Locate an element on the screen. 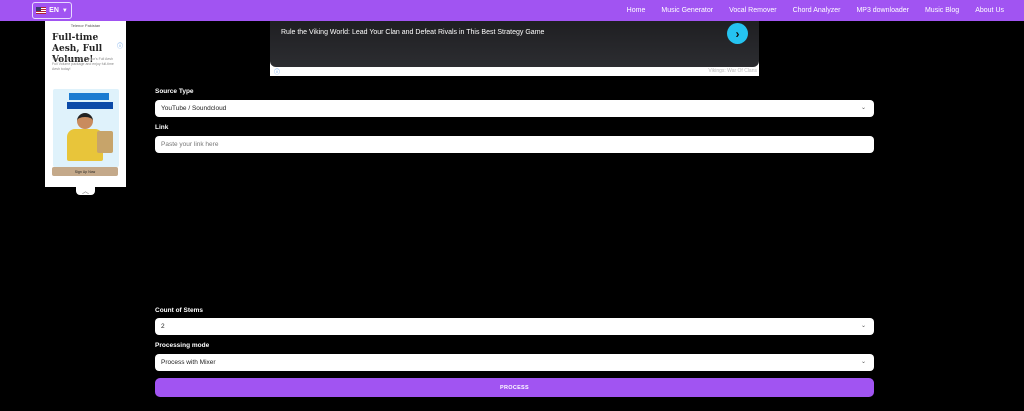 The image size is (1024, 411). nav-music-blog: Music Blog is located at coordinates (942, 10).